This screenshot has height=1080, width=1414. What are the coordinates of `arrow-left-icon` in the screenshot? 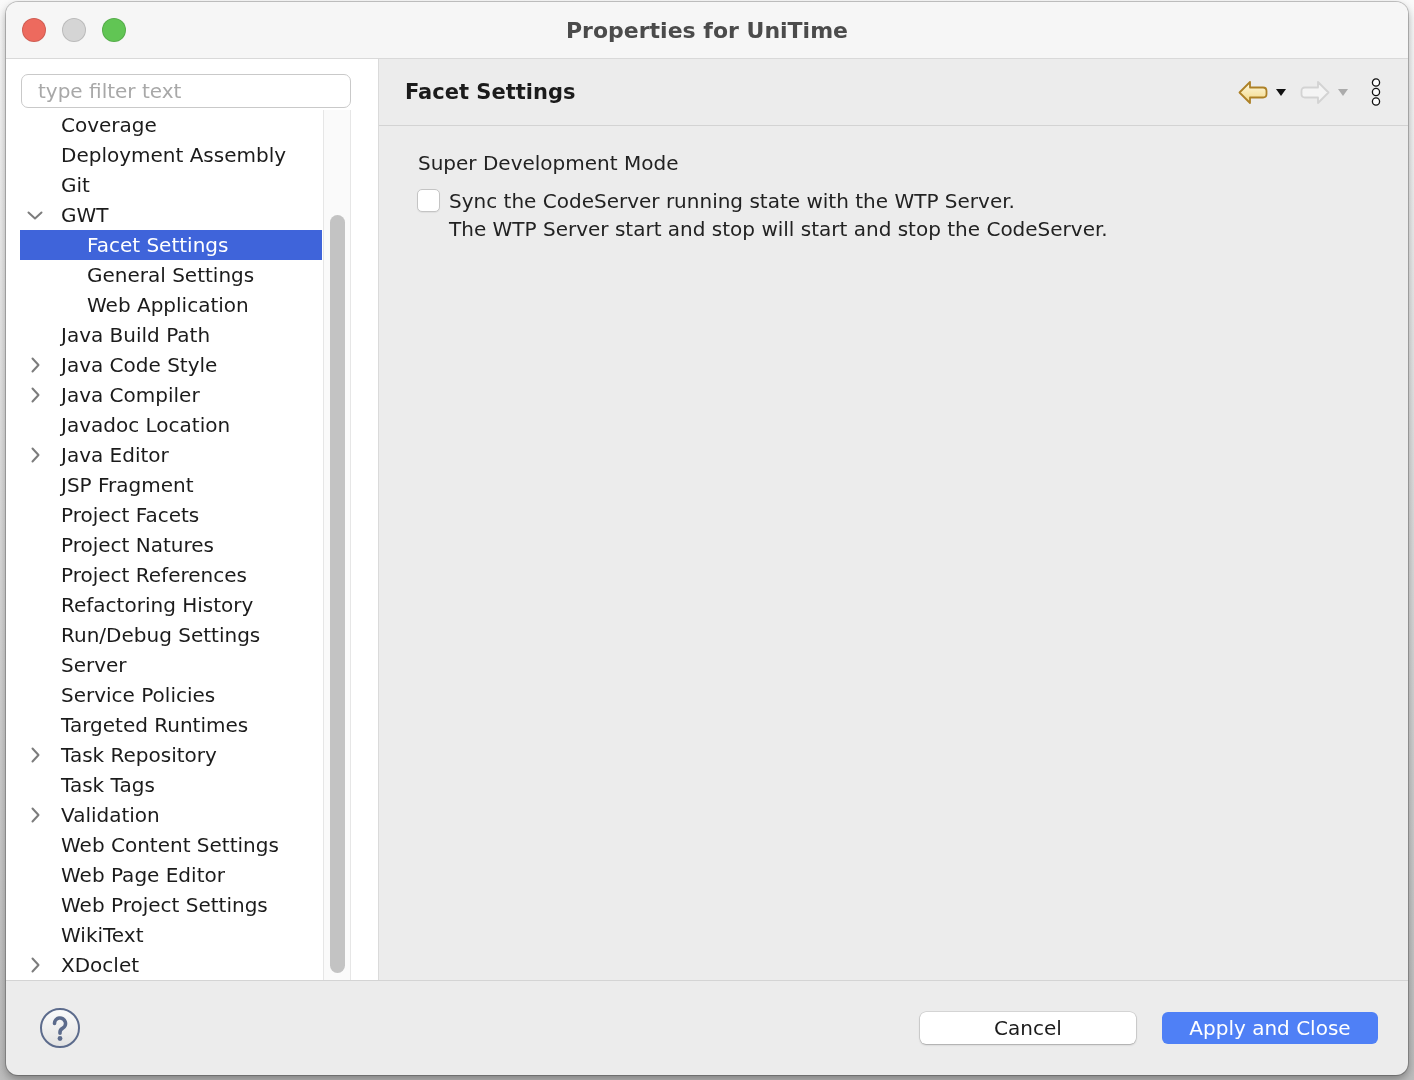 It's located at (1253, 92).